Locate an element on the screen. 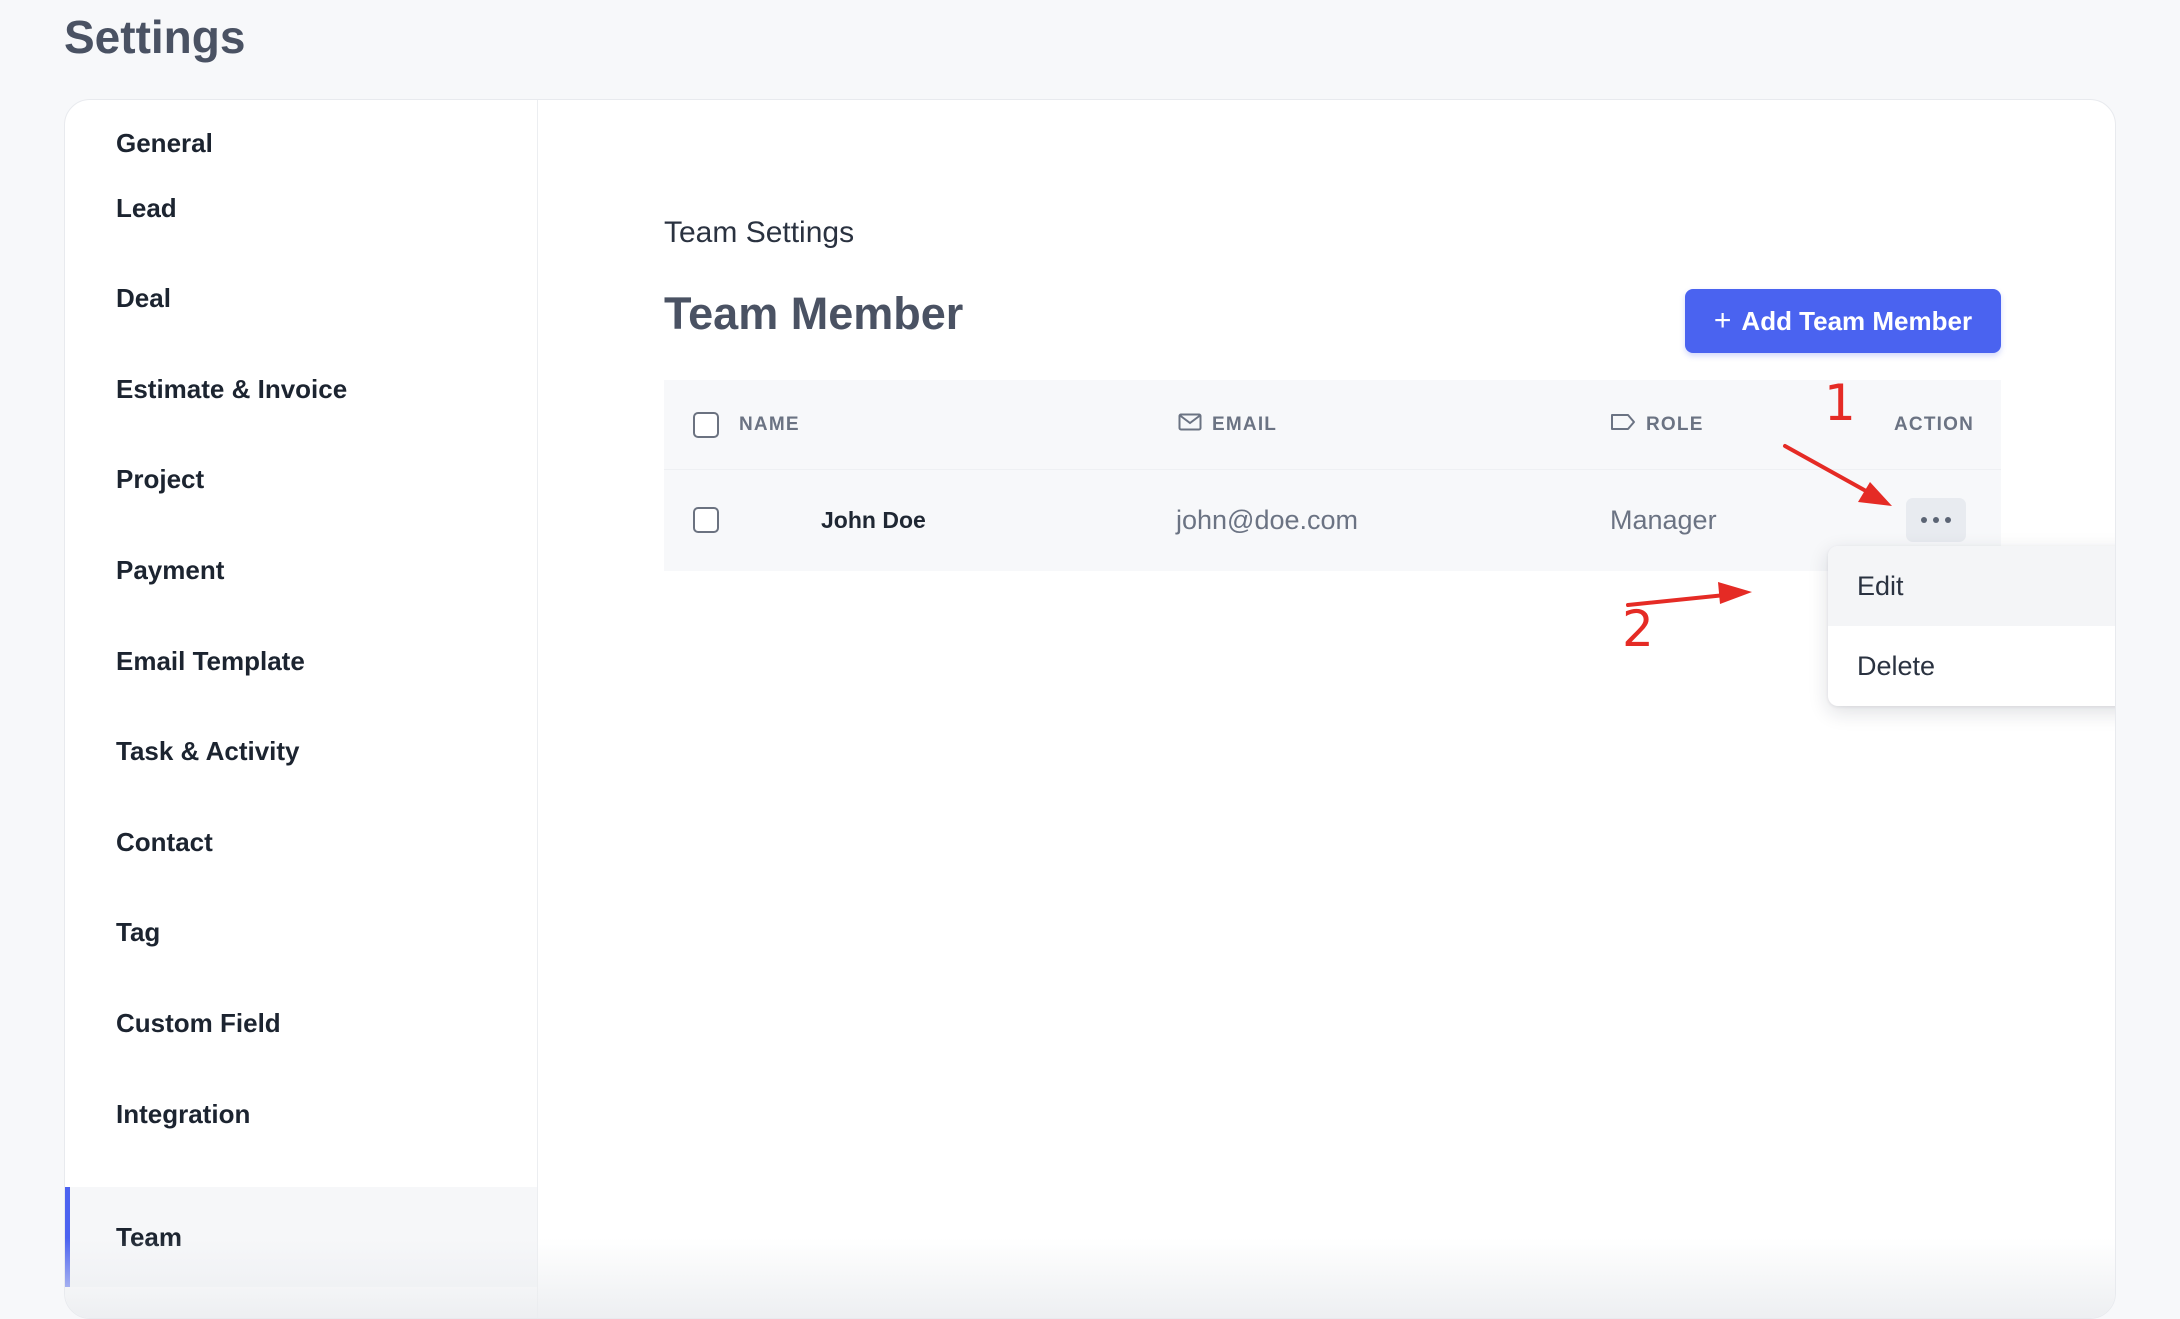  annotation-marker-2: 2 is located at coordinates (1638, 629).